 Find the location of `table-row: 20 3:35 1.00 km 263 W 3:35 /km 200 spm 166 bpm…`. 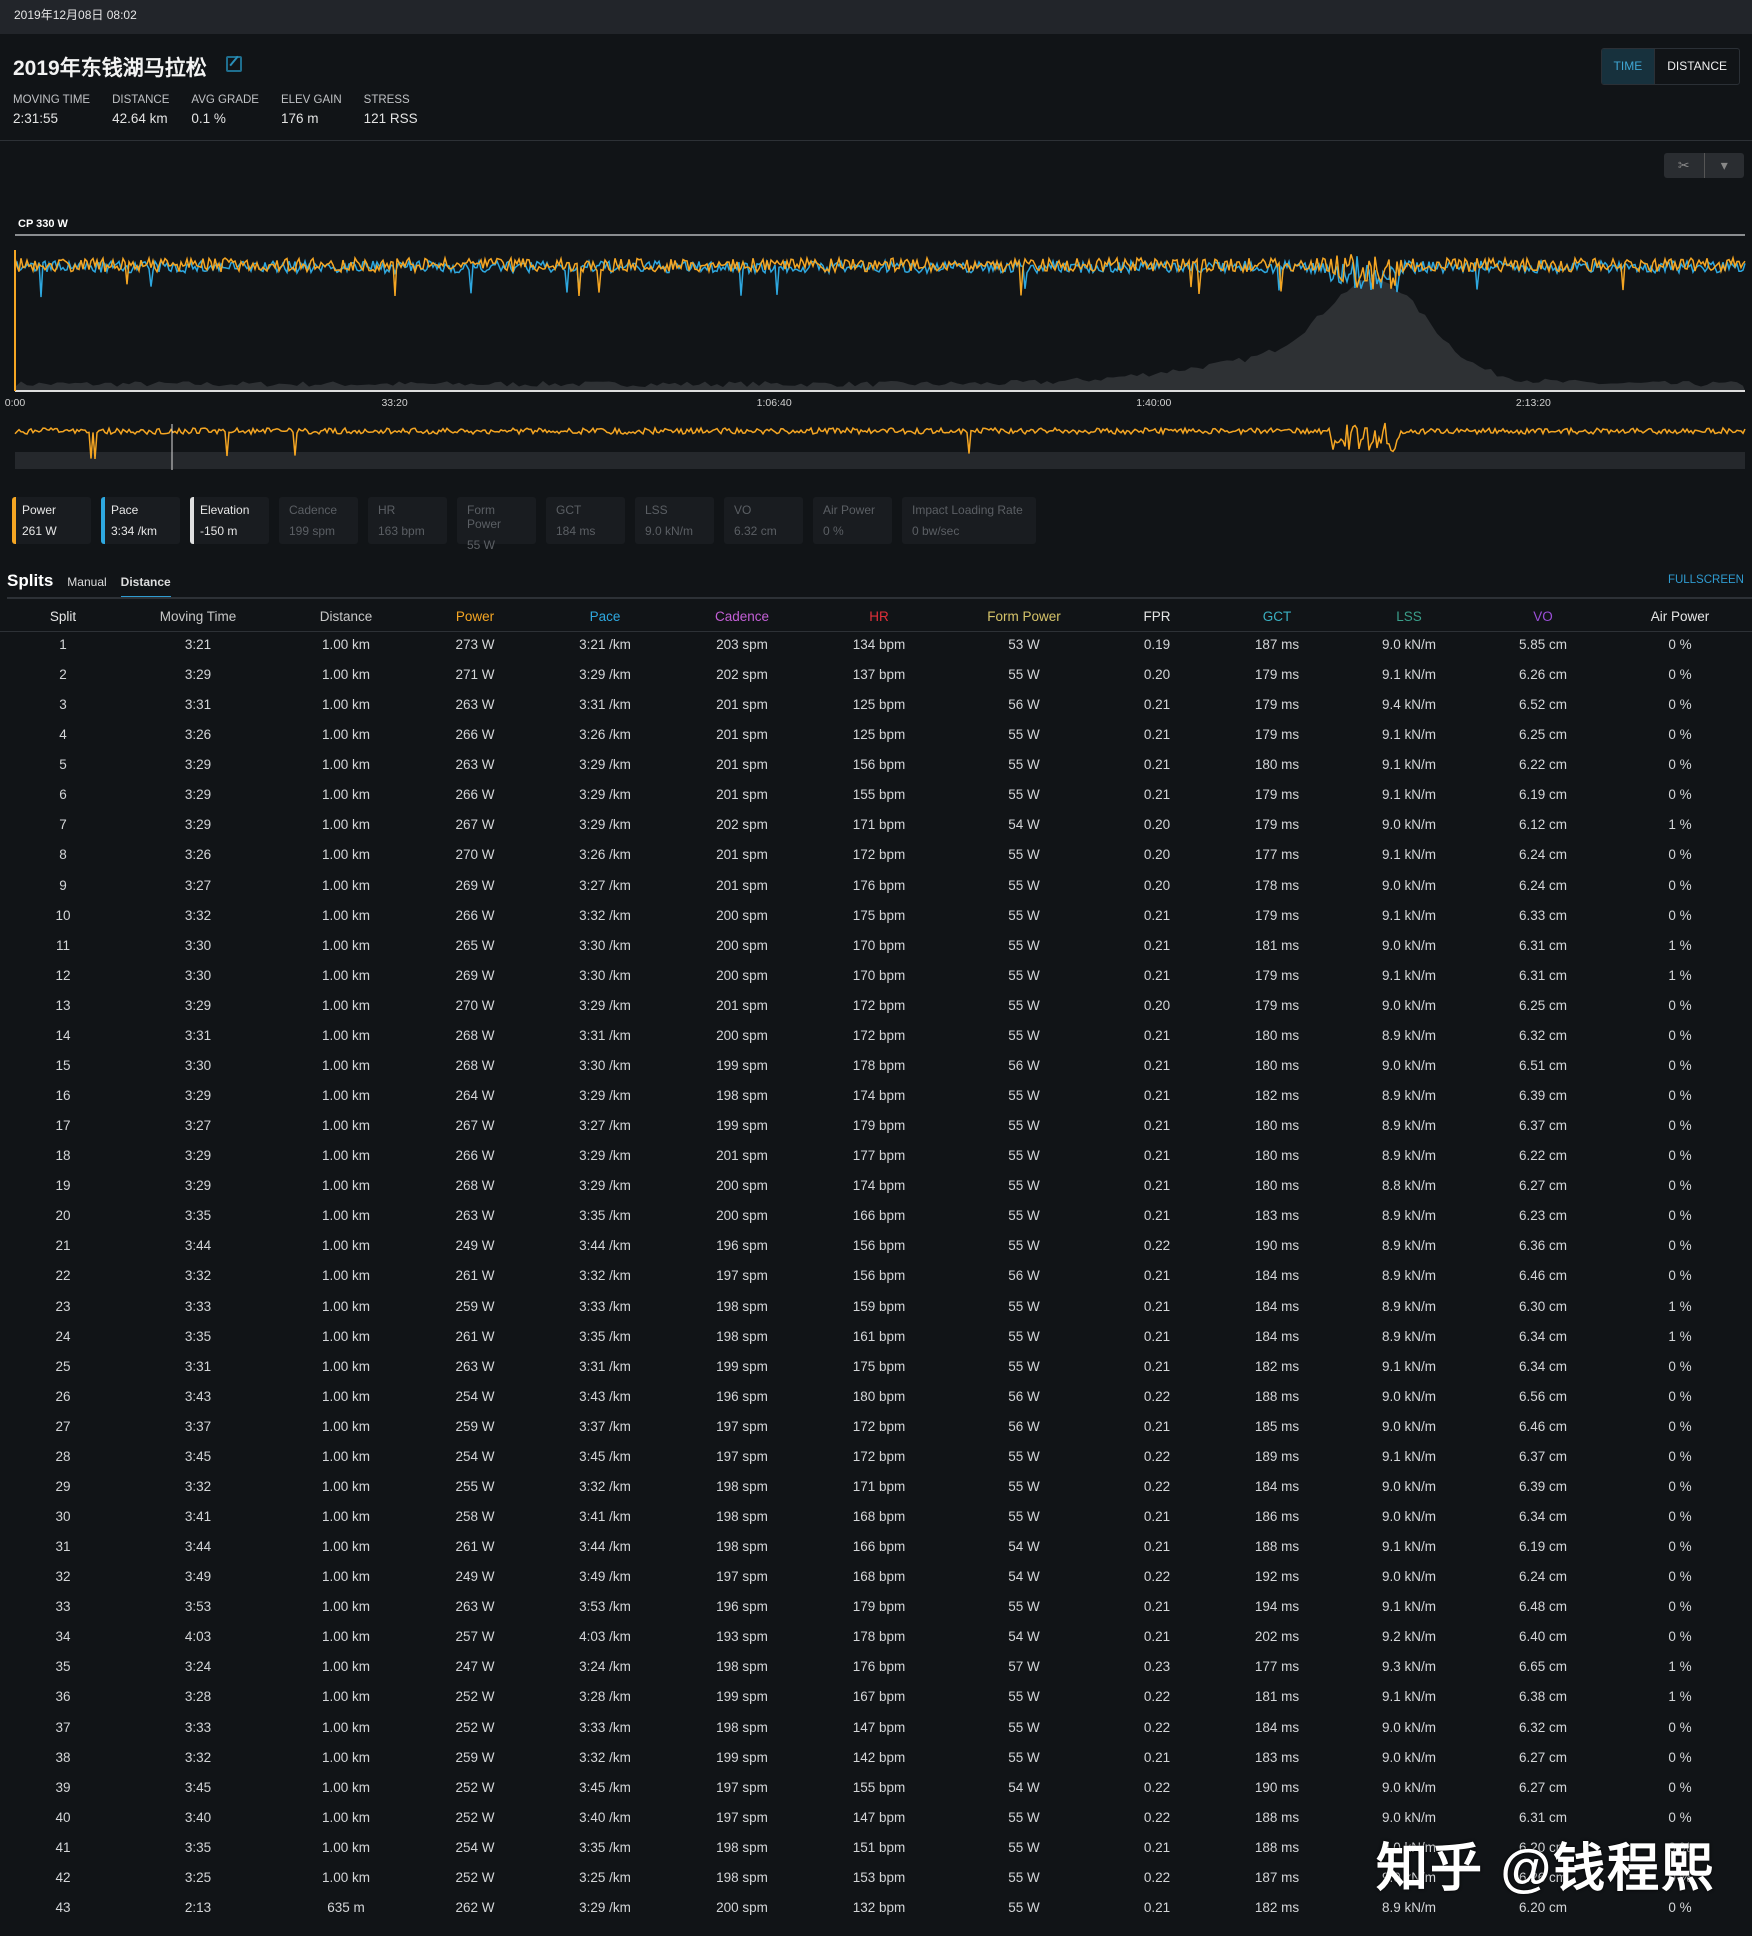

table-row: 20 3:35 1.00 km 263 W 3:35 /km 200 spm 166 bpm… is located at coordinates (876, 1216).